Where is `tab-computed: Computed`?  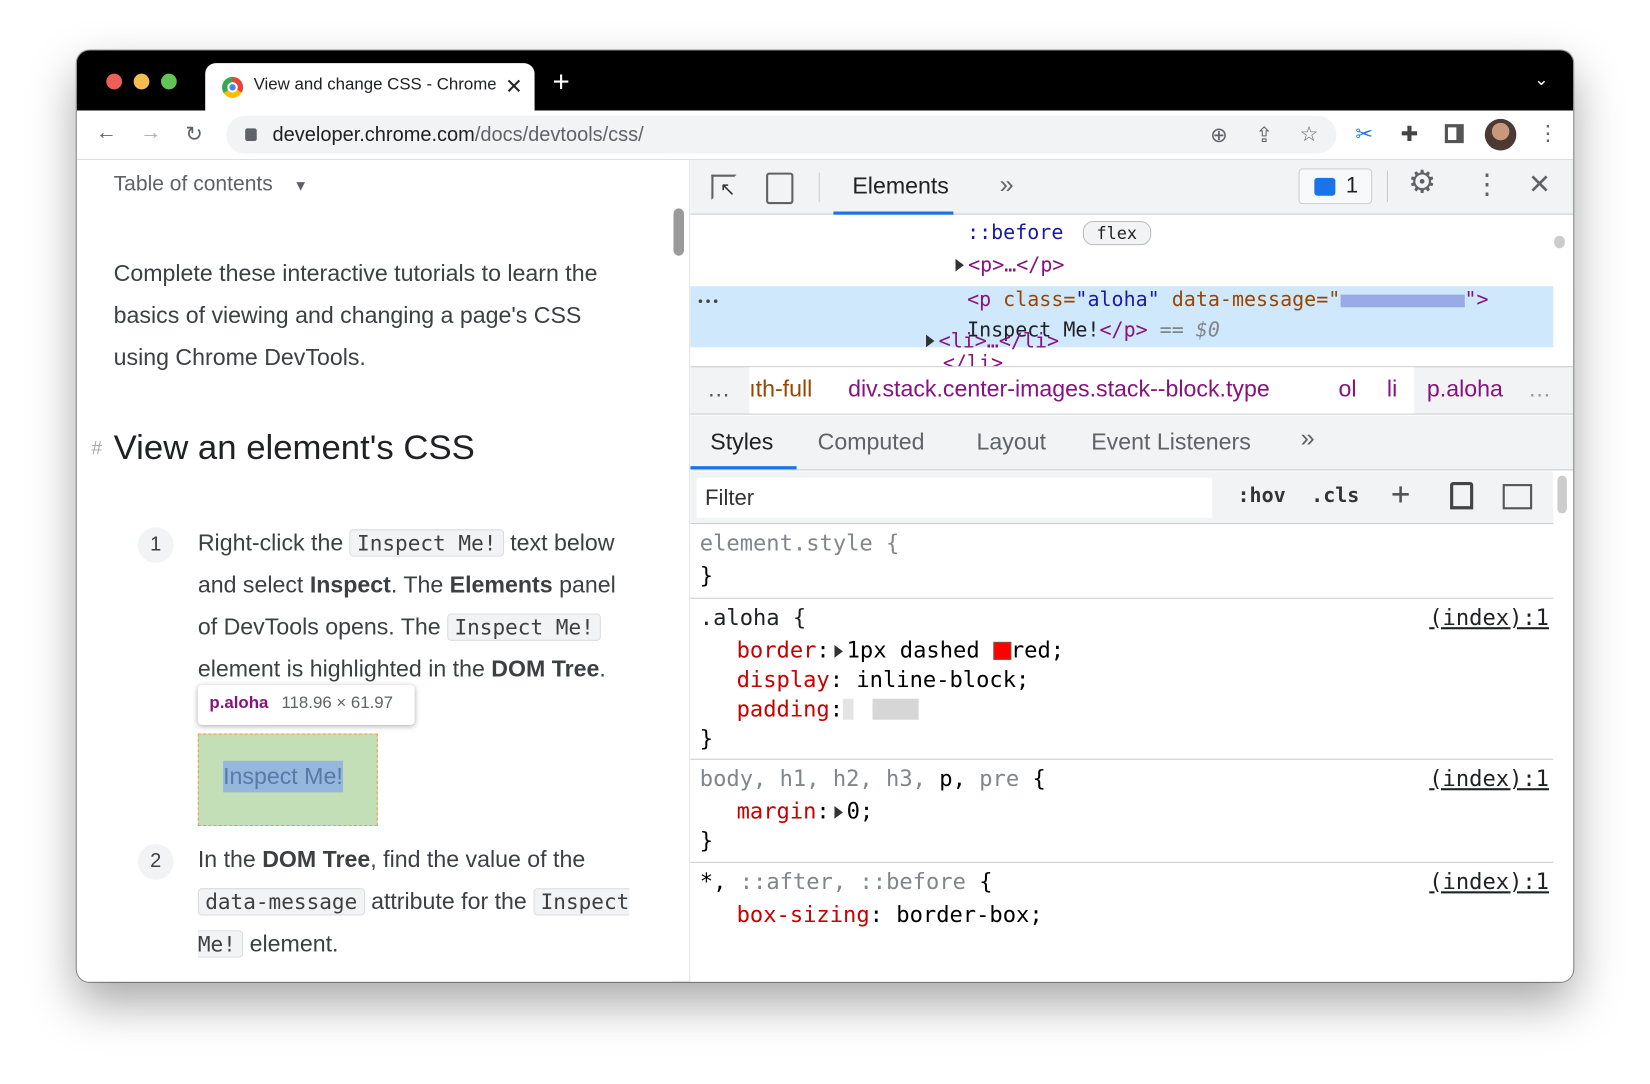
tab-computed: Computed is located at coordinates (871, 441).